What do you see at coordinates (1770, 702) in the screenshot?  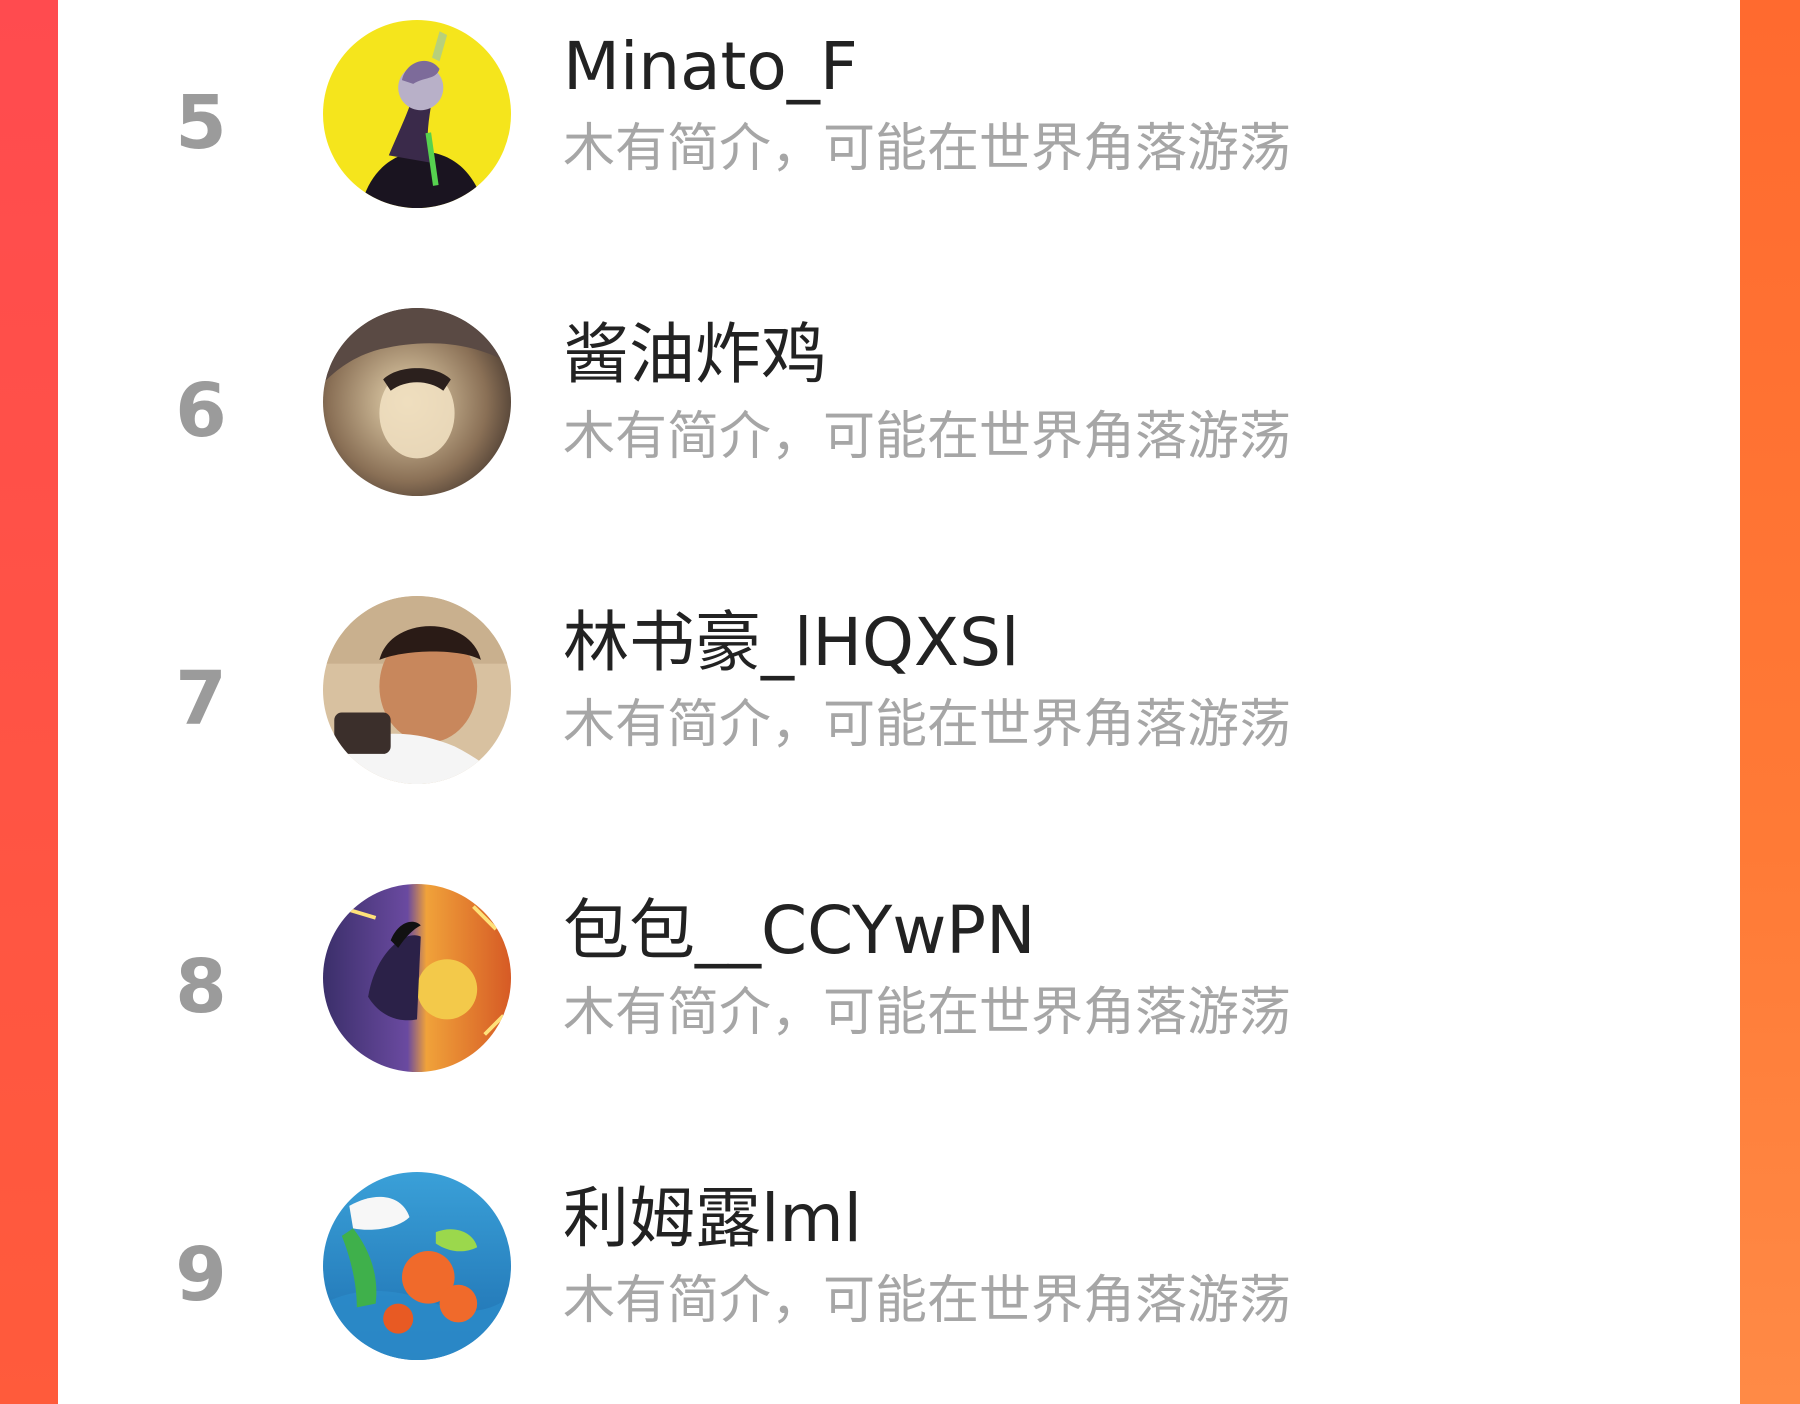 I see `right-background-strip` at bounding box center [1770, 702].